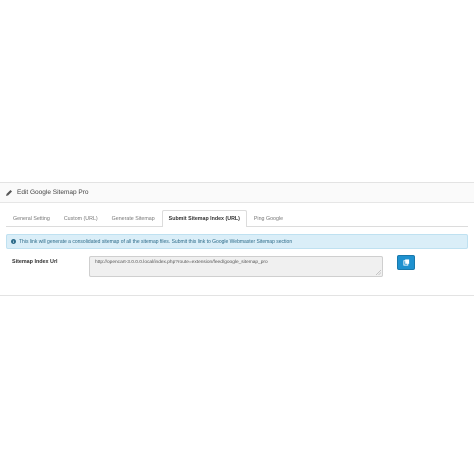 The height and width of the screenshot is (474, 474). Describe the element at coordinates (9, 193) in the screenshot. I see `pencil-icon` at that location.